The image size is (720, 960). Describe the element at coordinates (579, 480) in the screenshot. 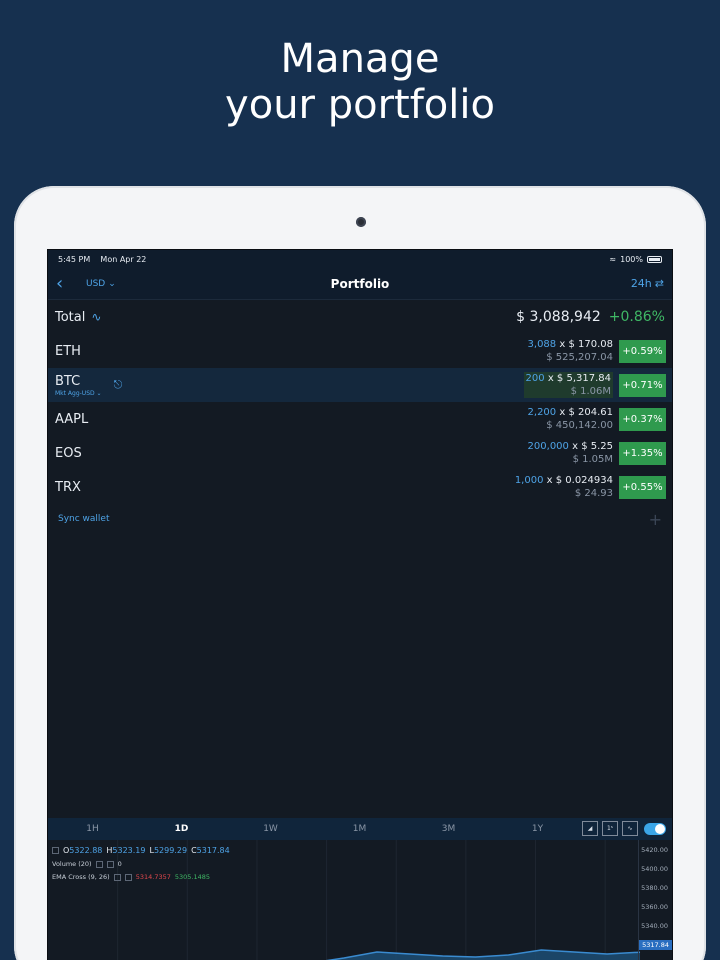

I see `asset-price: x $ 0.024934` at that location.